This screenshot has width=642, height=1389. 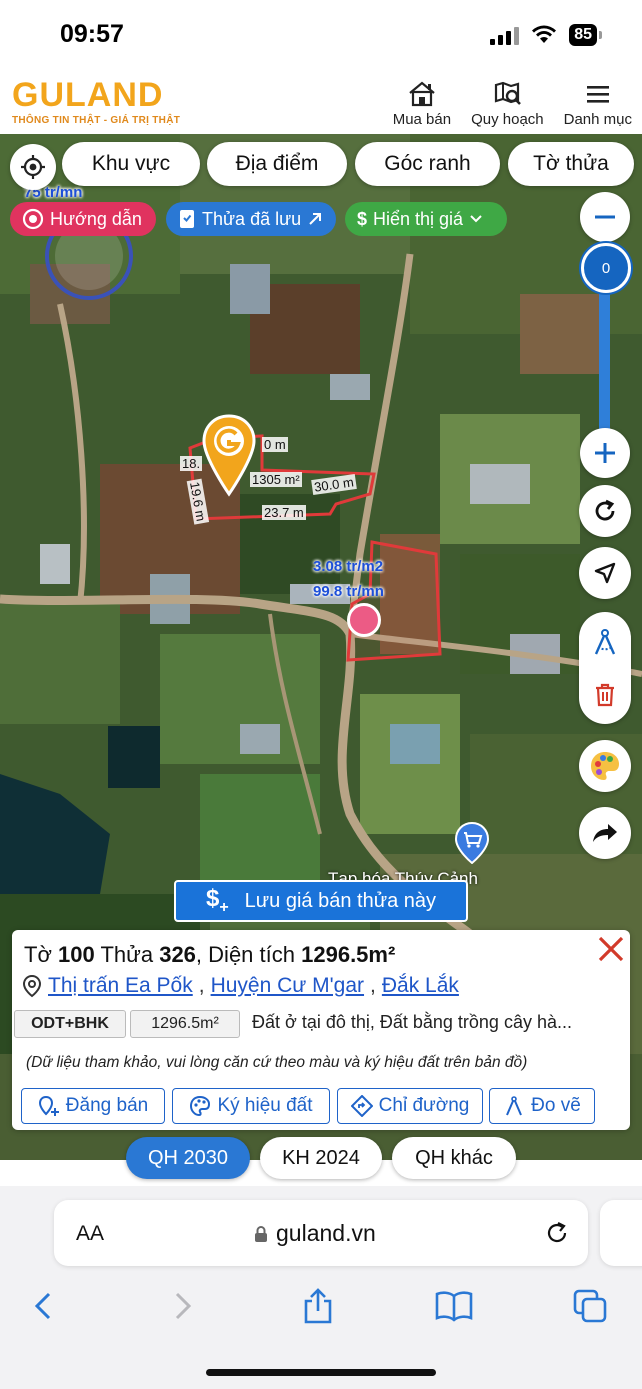 I want to click on refresh-button, so click(x=605, y=511).